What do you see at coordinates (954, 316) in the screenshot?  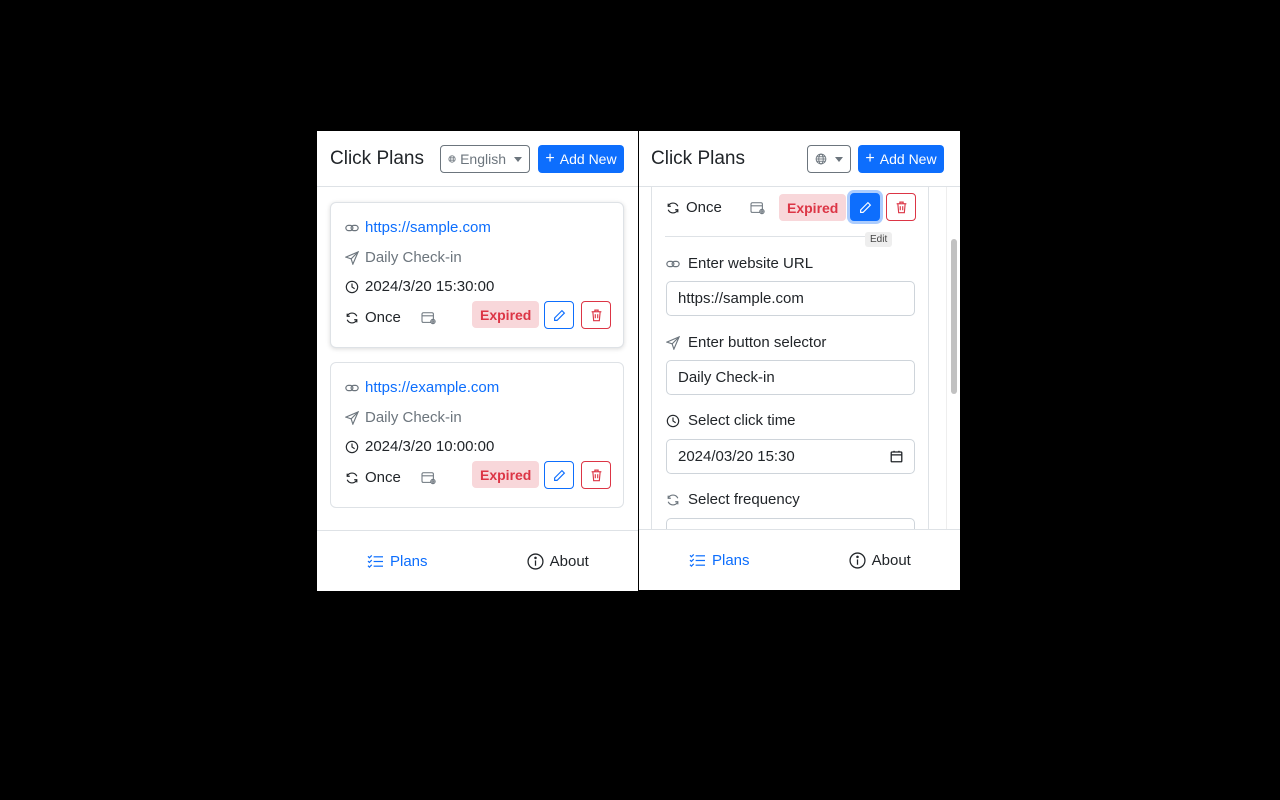 I see `scrollbar-thumb` at bounding box center [954, 316].